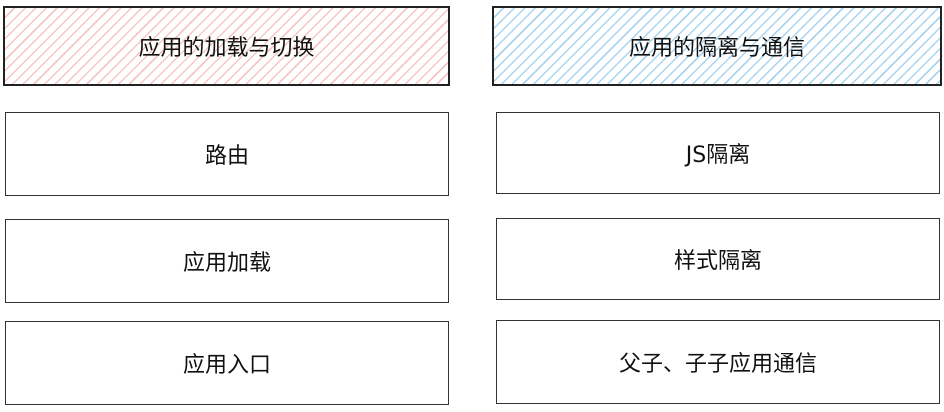 The width and height of the screenshot is (944, 412). I want to click on header-app-load-switch-label: 应用的加载与切换, so click(226, 48).